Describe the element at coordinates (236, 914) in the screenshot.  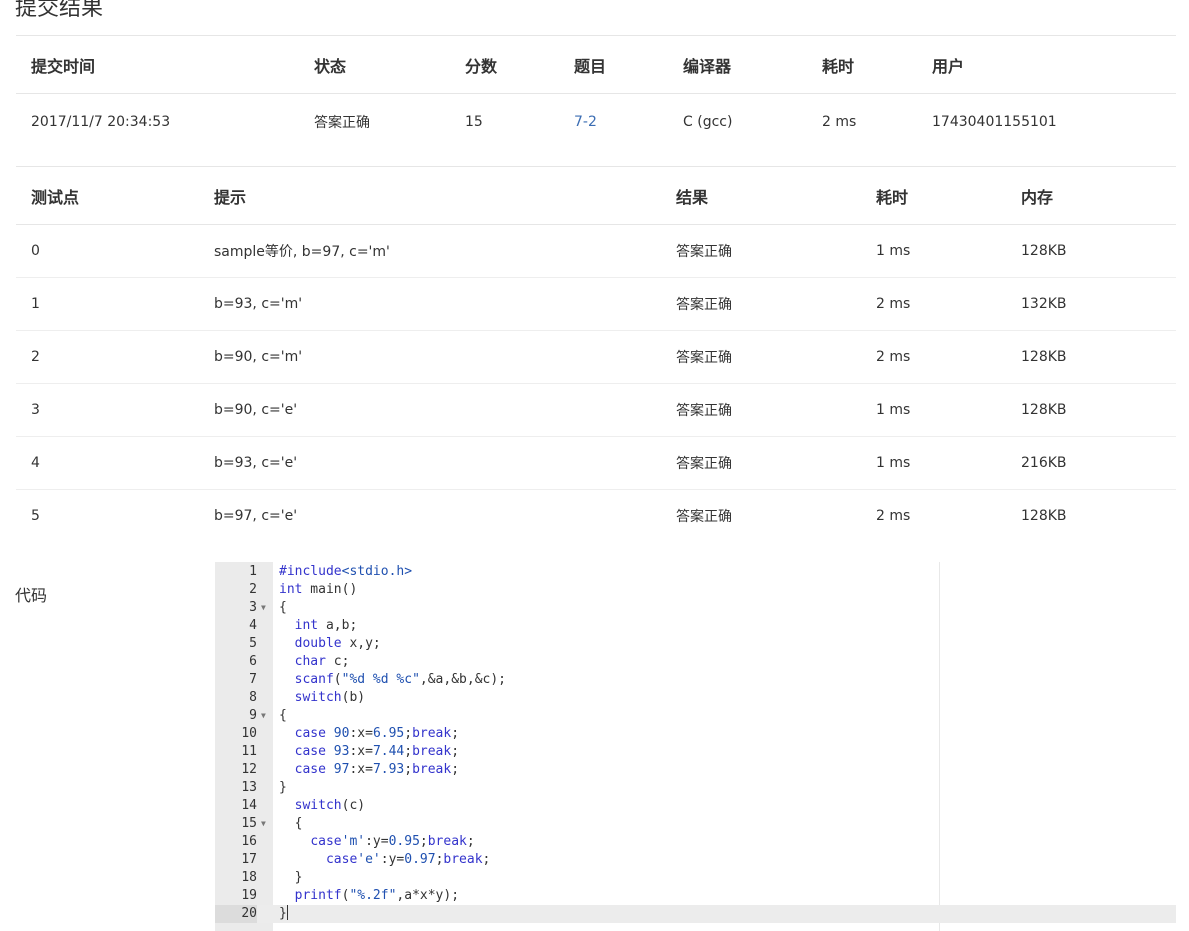
I see `line-number: 20` at that location.